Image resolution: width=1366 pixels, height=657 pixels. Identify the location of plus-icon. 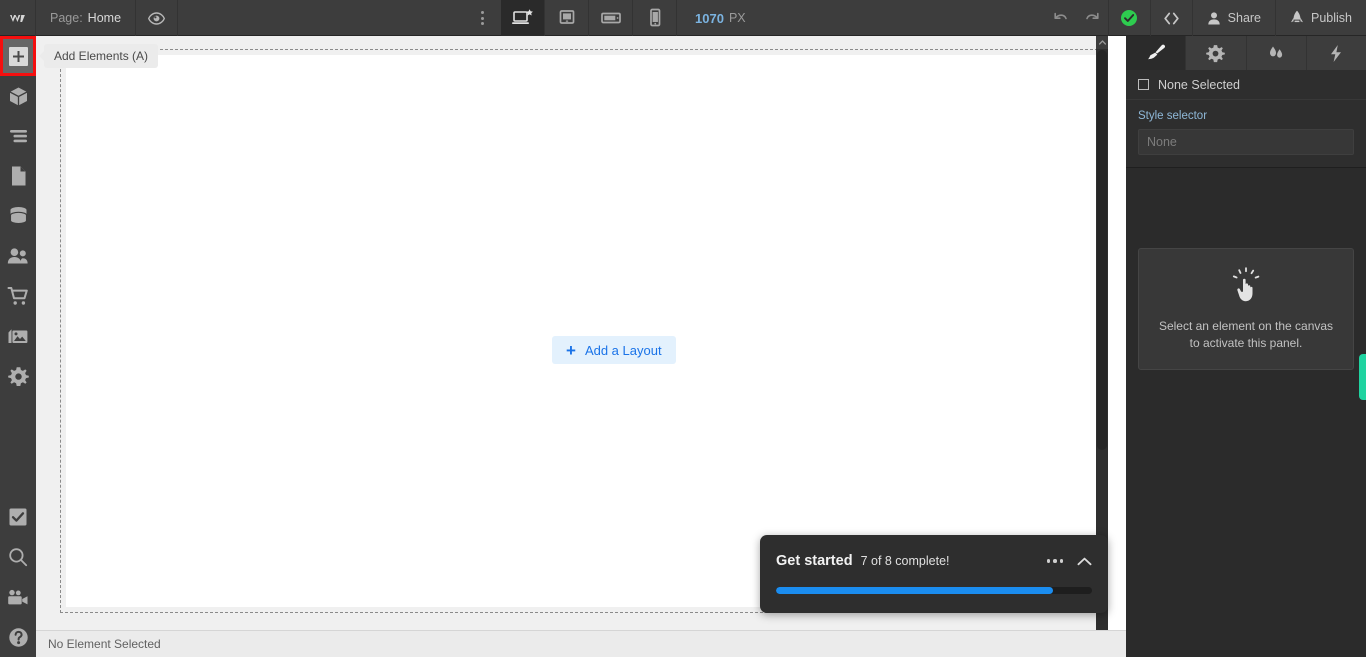
(18, 56).